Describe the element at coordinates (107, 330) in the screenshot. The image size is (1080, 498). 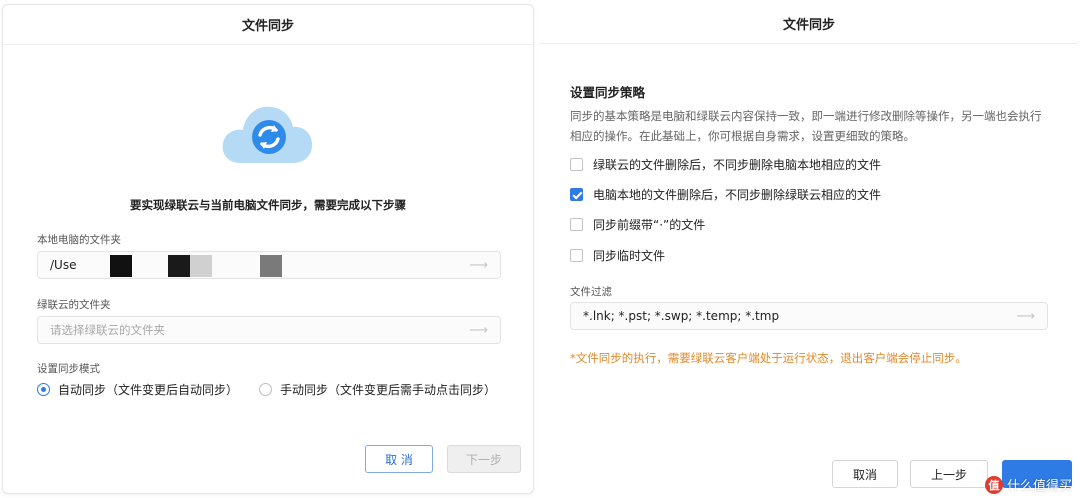
I see `cloud-folder-placeholder: 请选择绿联云的文件夹` at that location.